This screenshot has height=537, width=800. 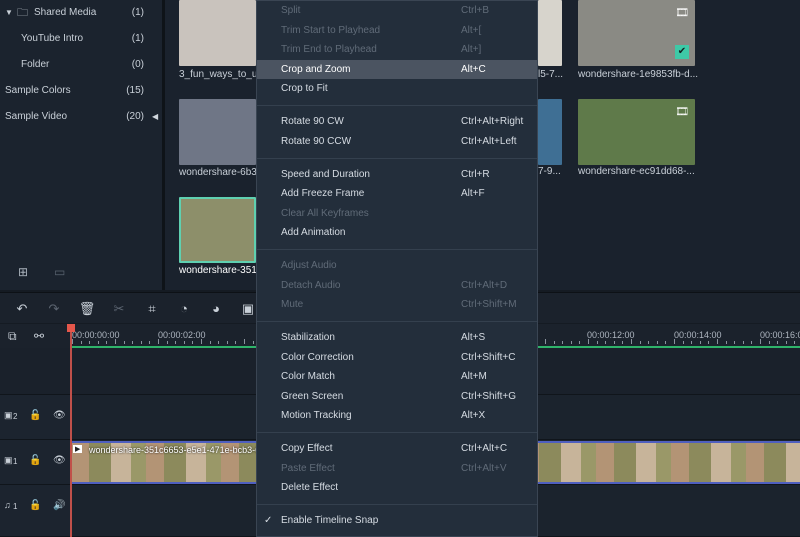 I want to click on speed-icon: ◔, so click(x=184, y=309).